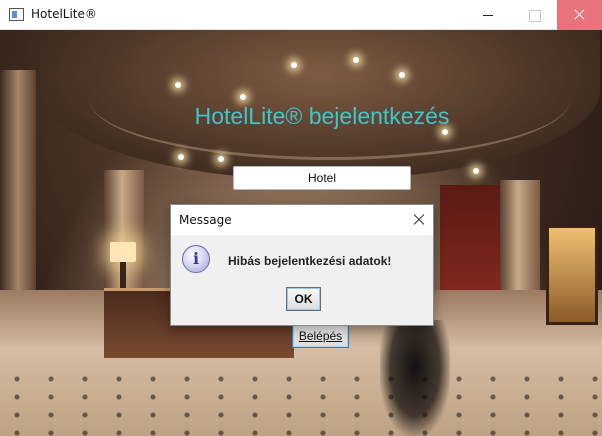 This screenshot has width=602, height=436. Describe the element at coordinates (303, 299) in the screenshot. I see `ok-button: OK` at that location.